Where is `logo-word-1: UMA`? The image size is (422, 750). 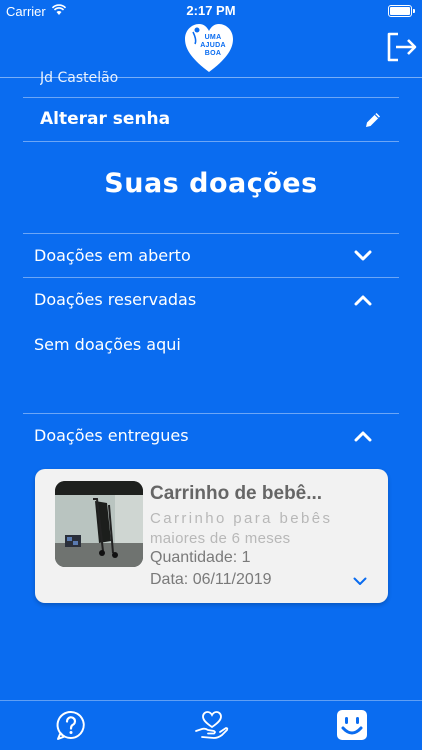
logo-word-1: UMA is located at coordinates (213, 37).